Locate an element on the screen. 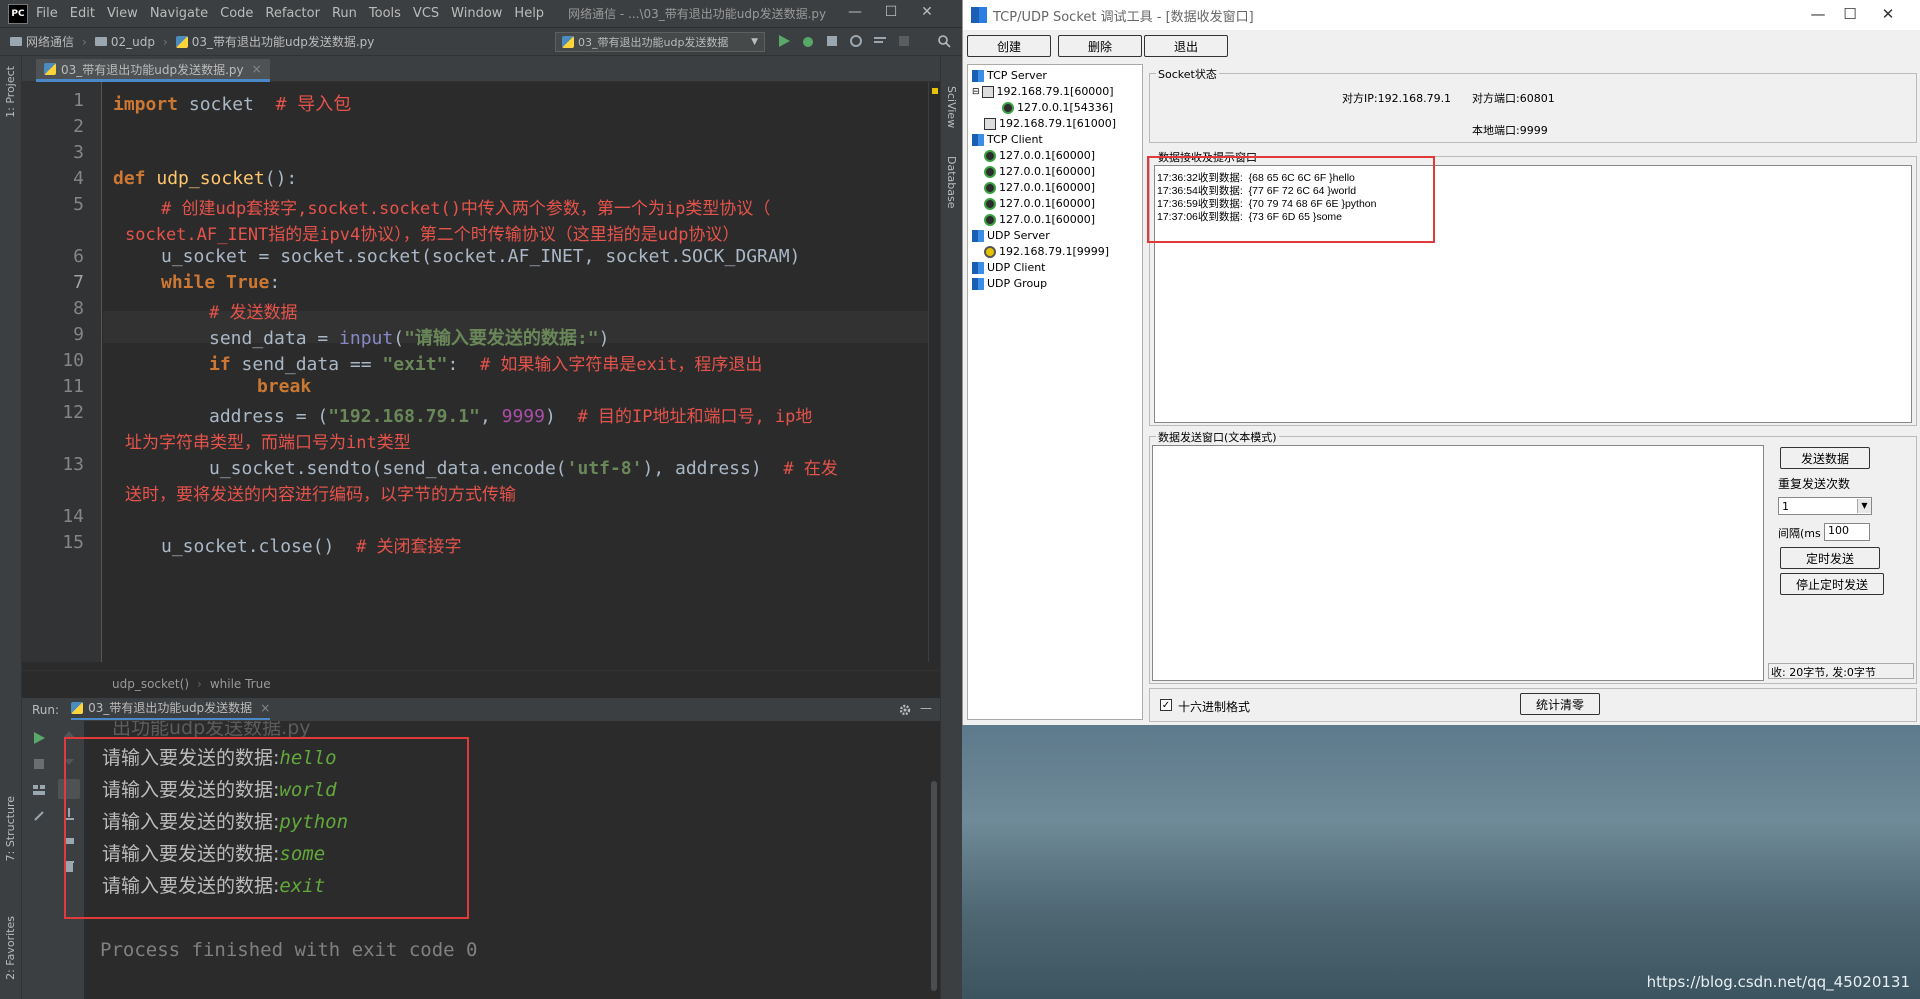 This screenshot has width=1920, height=999. editor-tab-bar: 03_带有退出功能udp发送数据.py × is located at coordinates (481, 69).